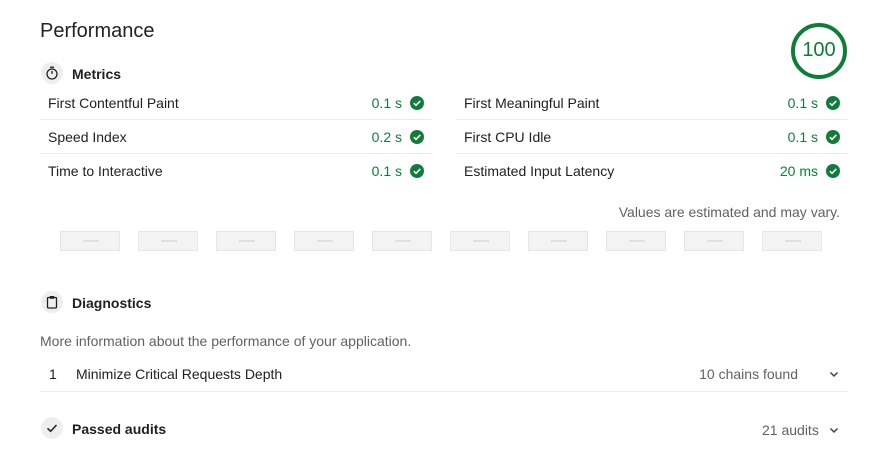 The height and width of the screenshot is (476, 872). Describe the element at coordinates (729, 212) in the screenshot. I see `estimate-note: Values are estimated and may vary.` at that location.